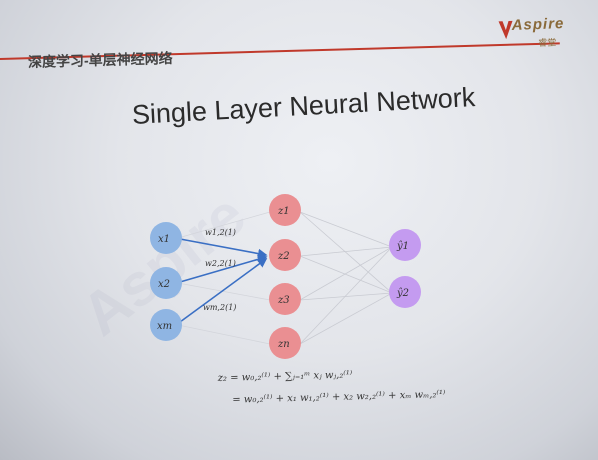  What do you see at coordinates (220, 232) in the screenshot?
I see `weight-label-w12: w1,2(1)` at bounding box center [220, 232].